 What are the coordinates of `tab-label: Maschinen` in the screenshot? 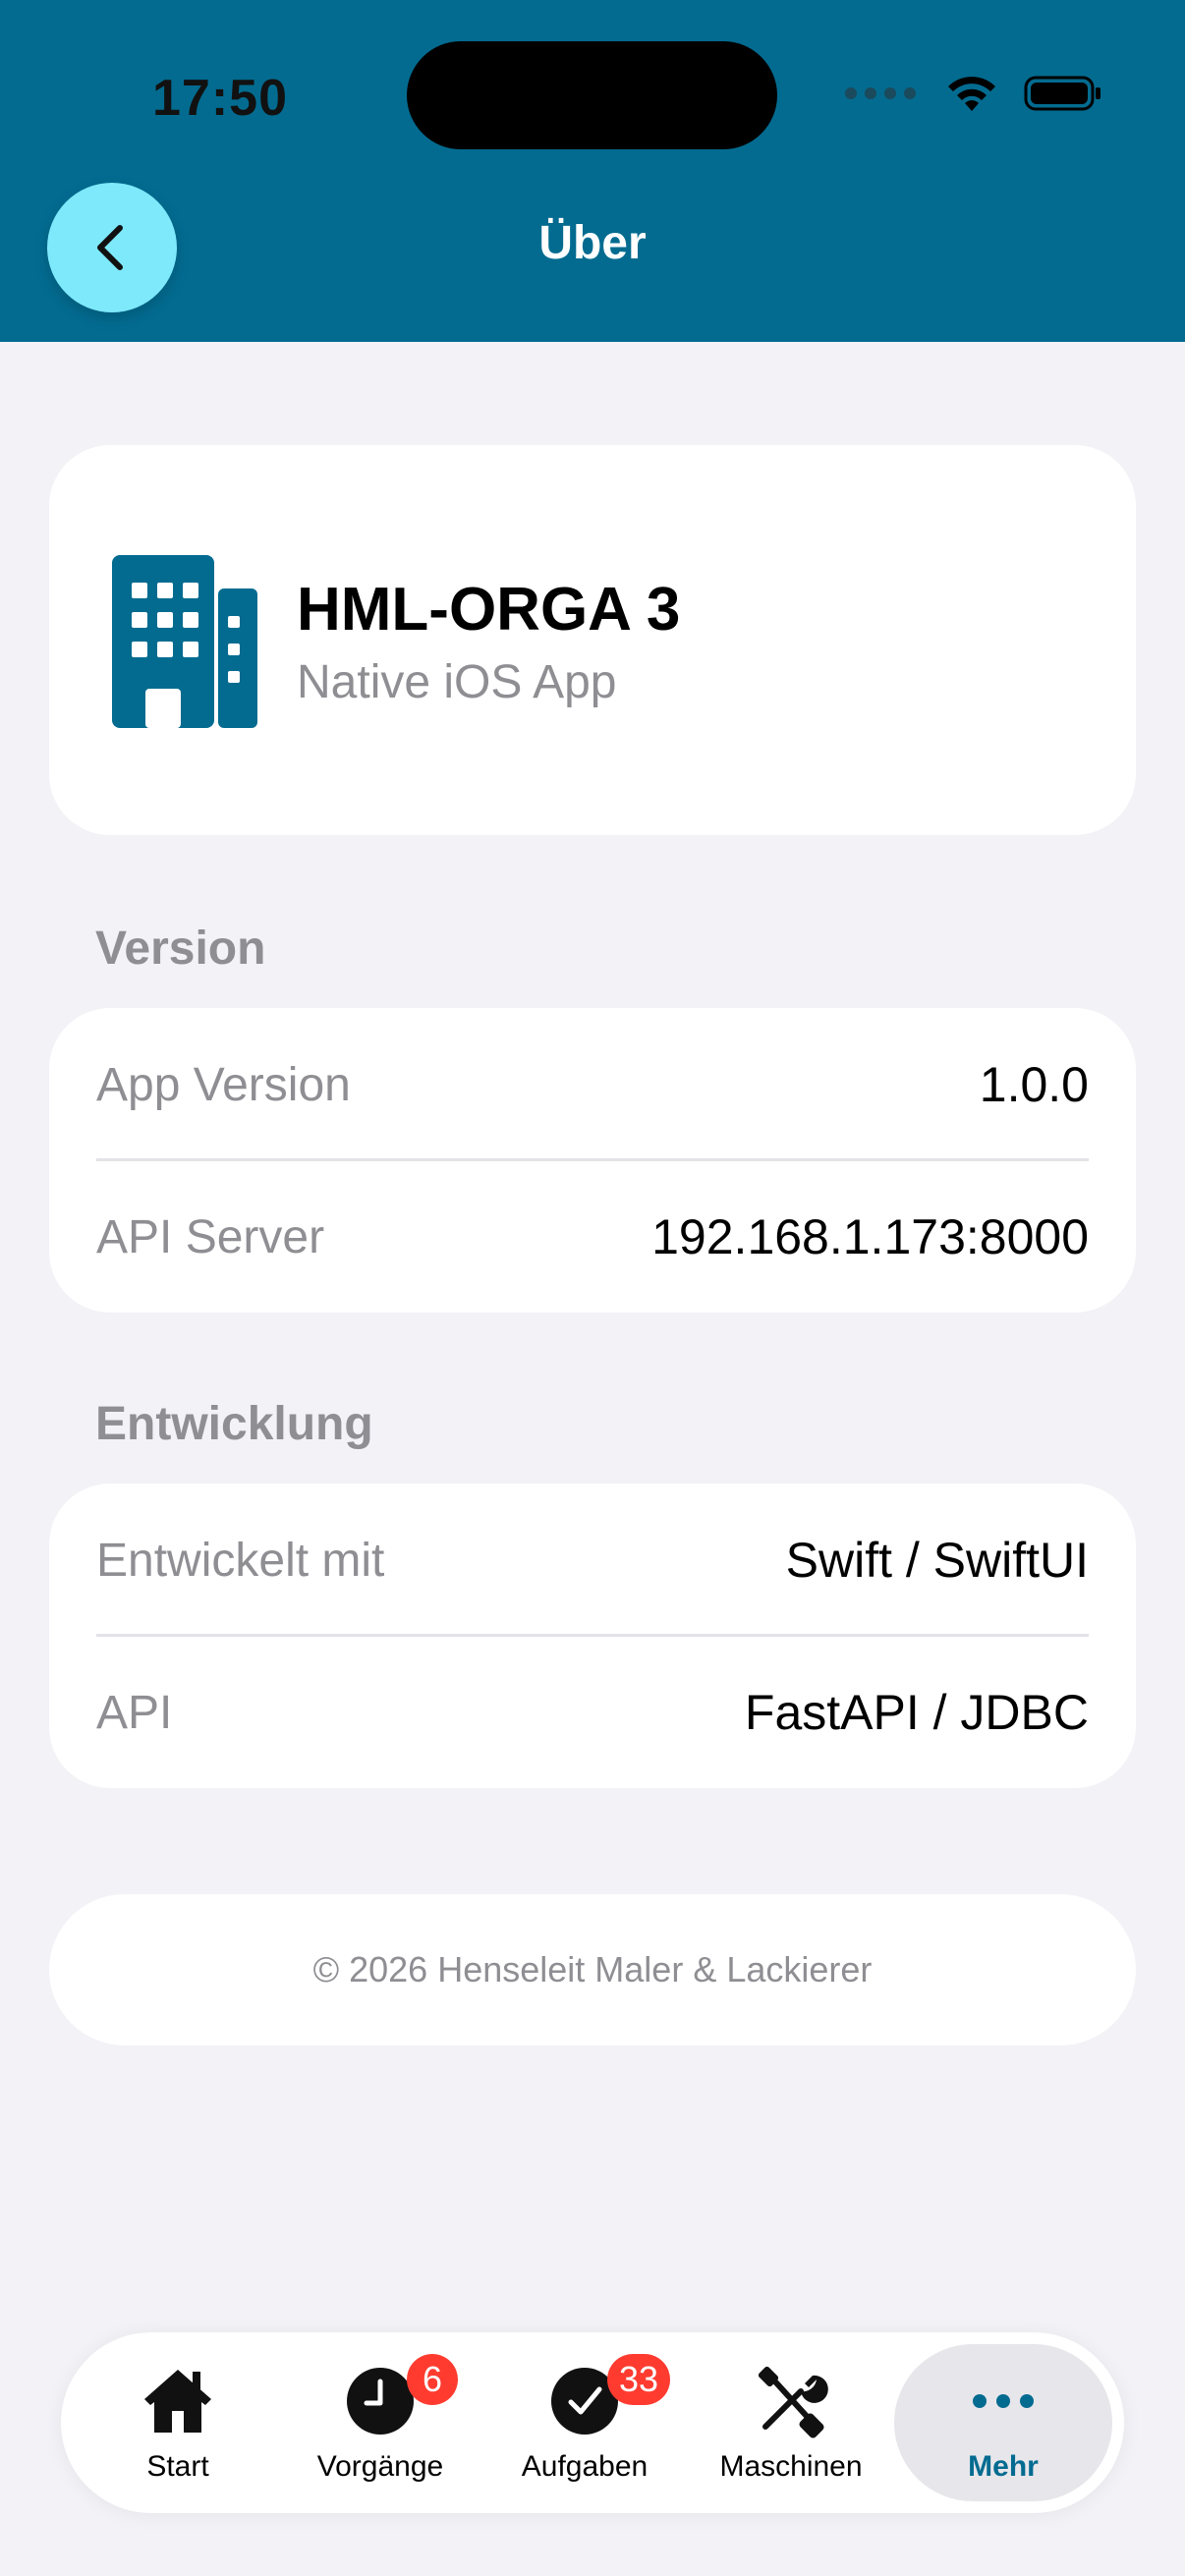 It's located at (791, 2466).